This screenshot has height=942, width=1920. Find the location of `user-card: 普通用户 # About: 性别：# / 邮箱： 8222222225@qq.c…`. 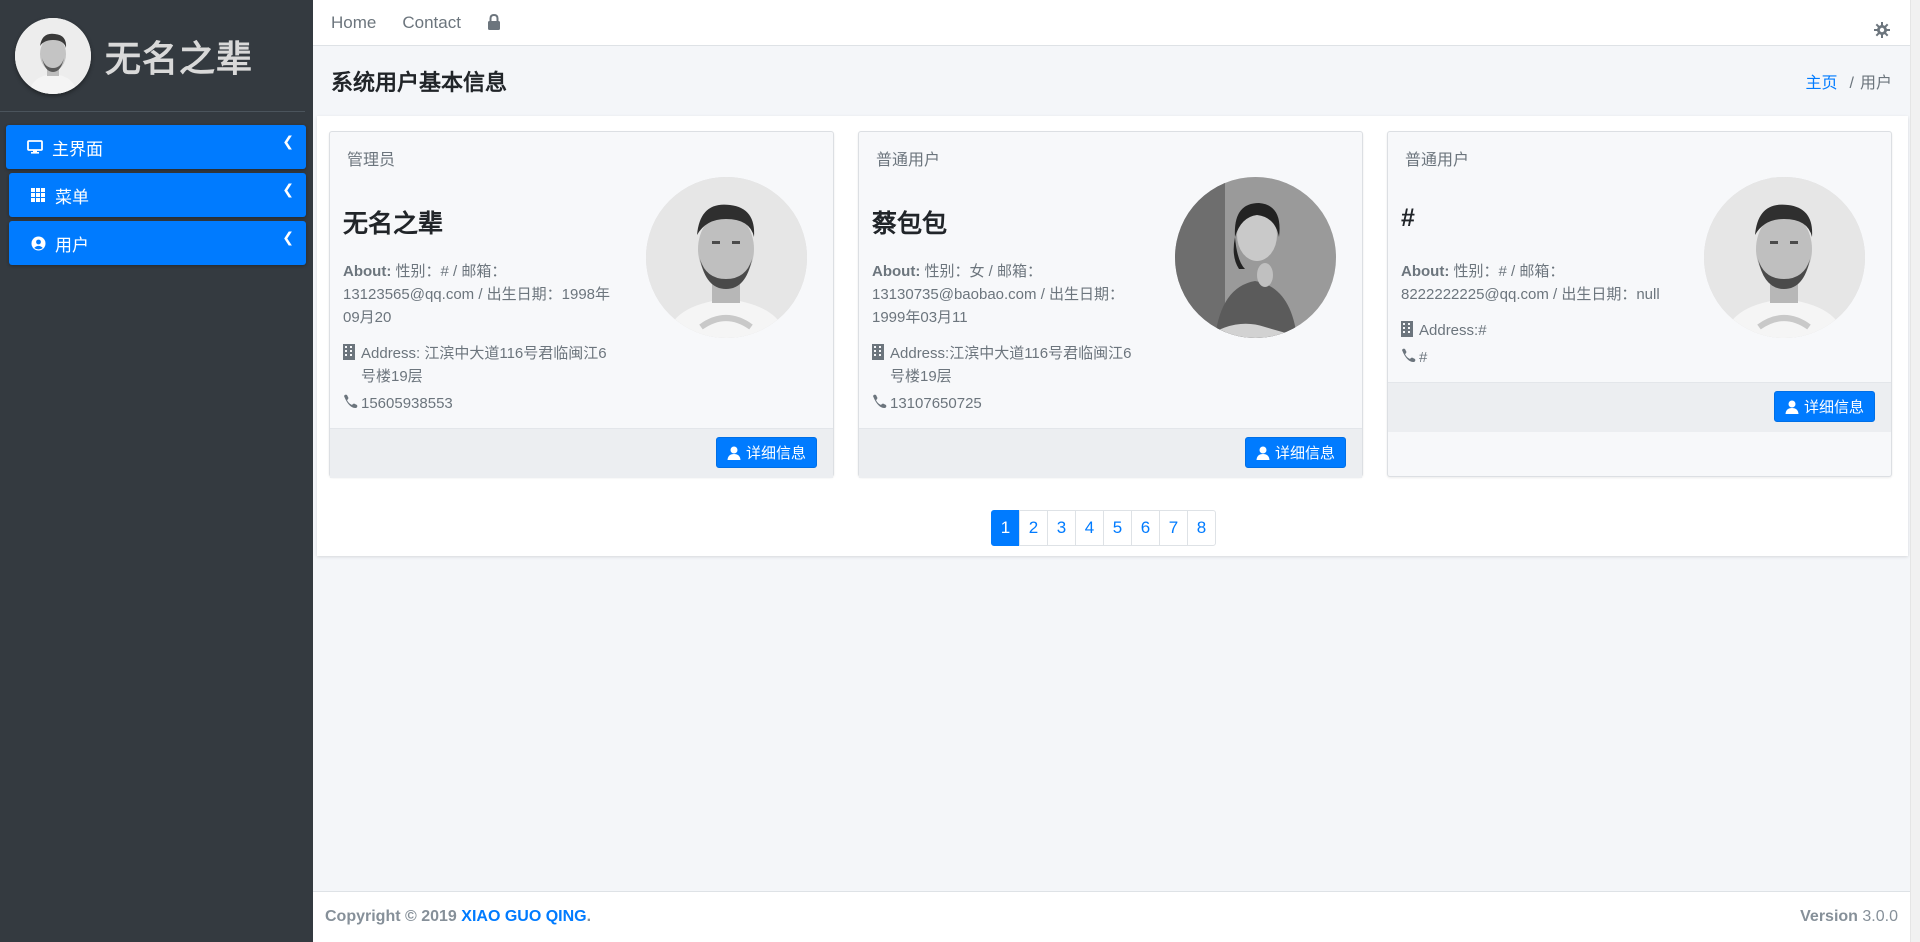

user-card: 普通用户 # About: 性别：# / 邮箱： 8222222225@qq.c… is located at coordinates (1639, 304).